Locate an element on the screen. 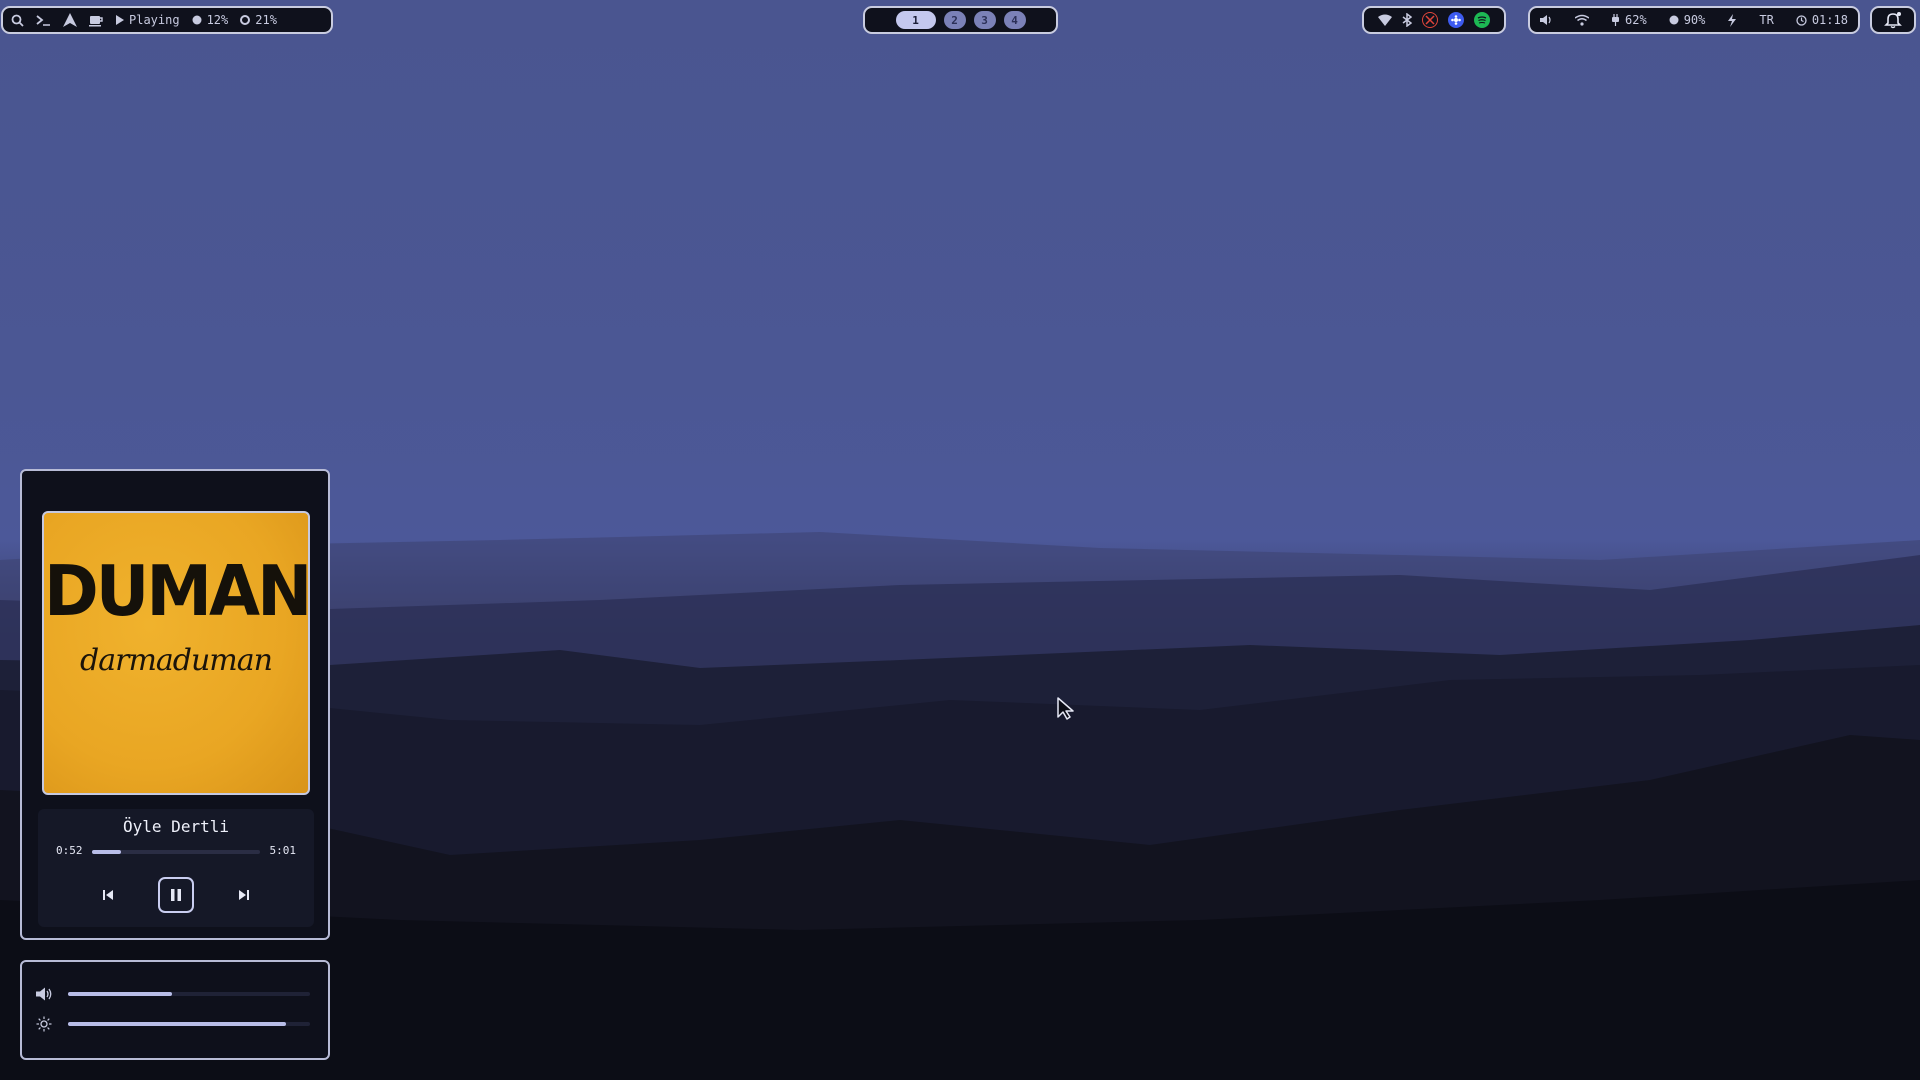 The image size is (1920, 1080). media-player: DUMAN darmaduman Öyle Dertli 0:52 5:01 is located at coordinates (175, 704).